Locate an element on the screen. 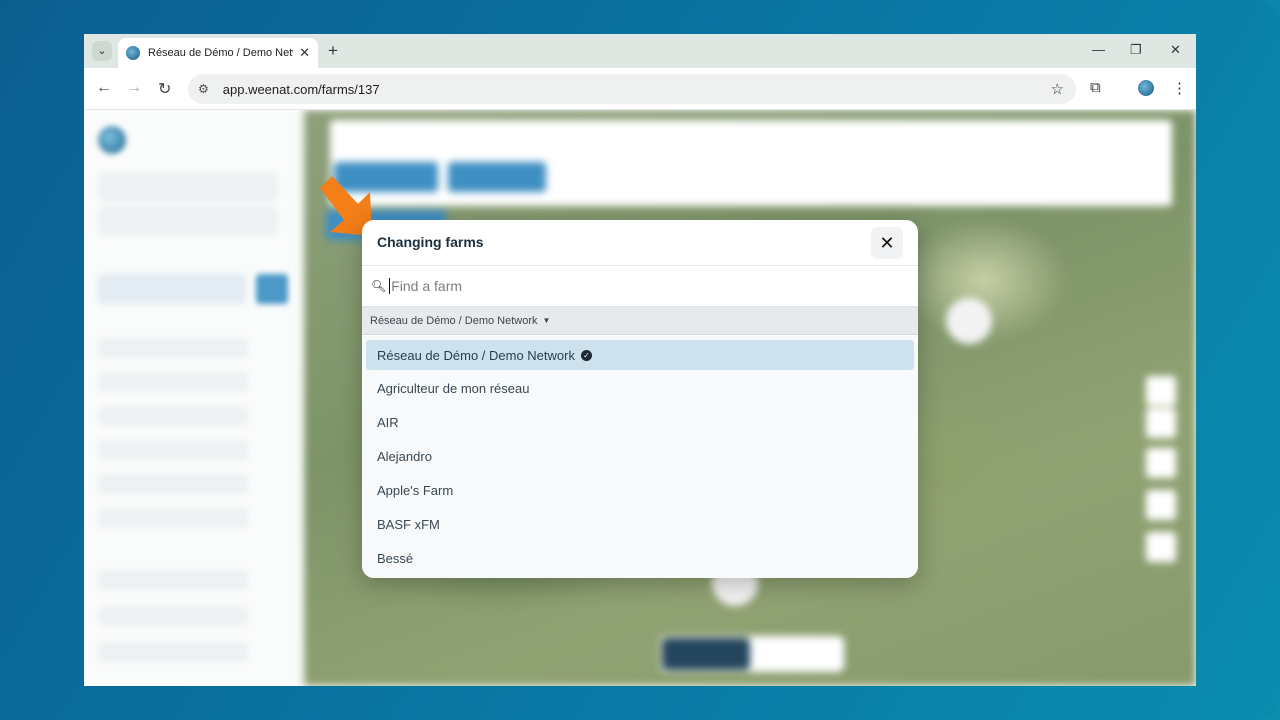  app-logo is located at coordinates (112, 140).